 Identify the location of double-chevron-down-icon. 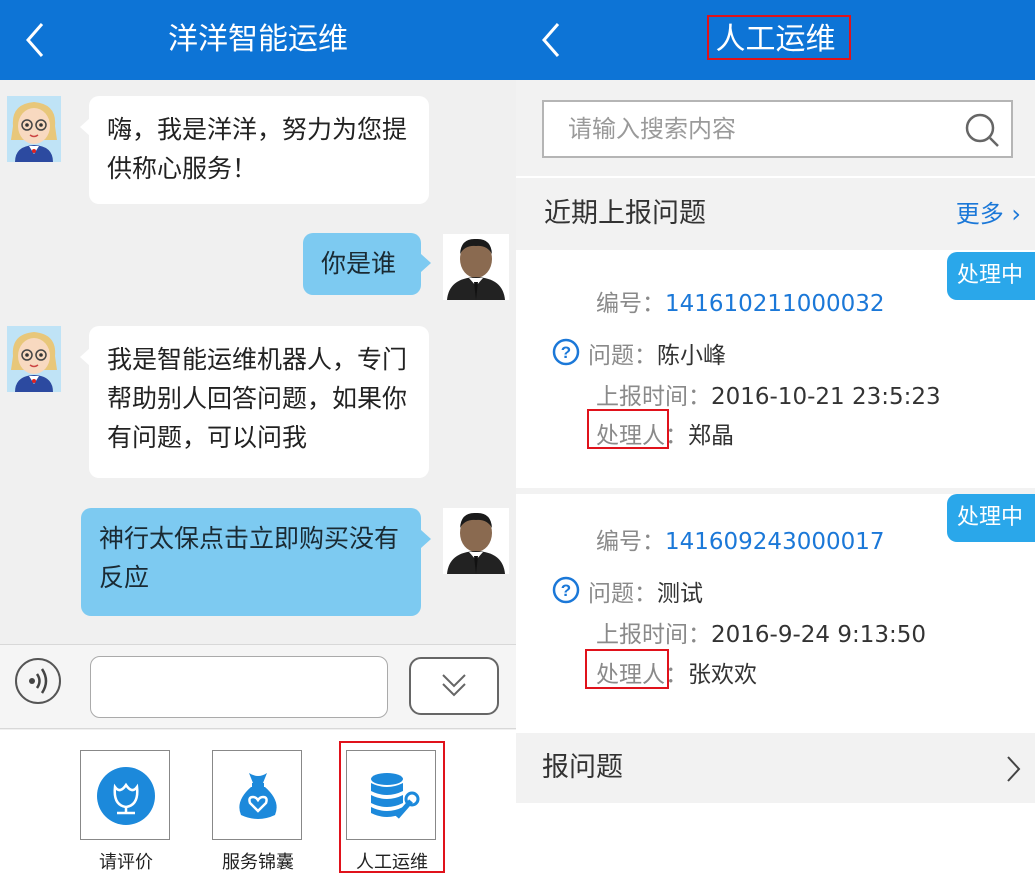
(454, 685).